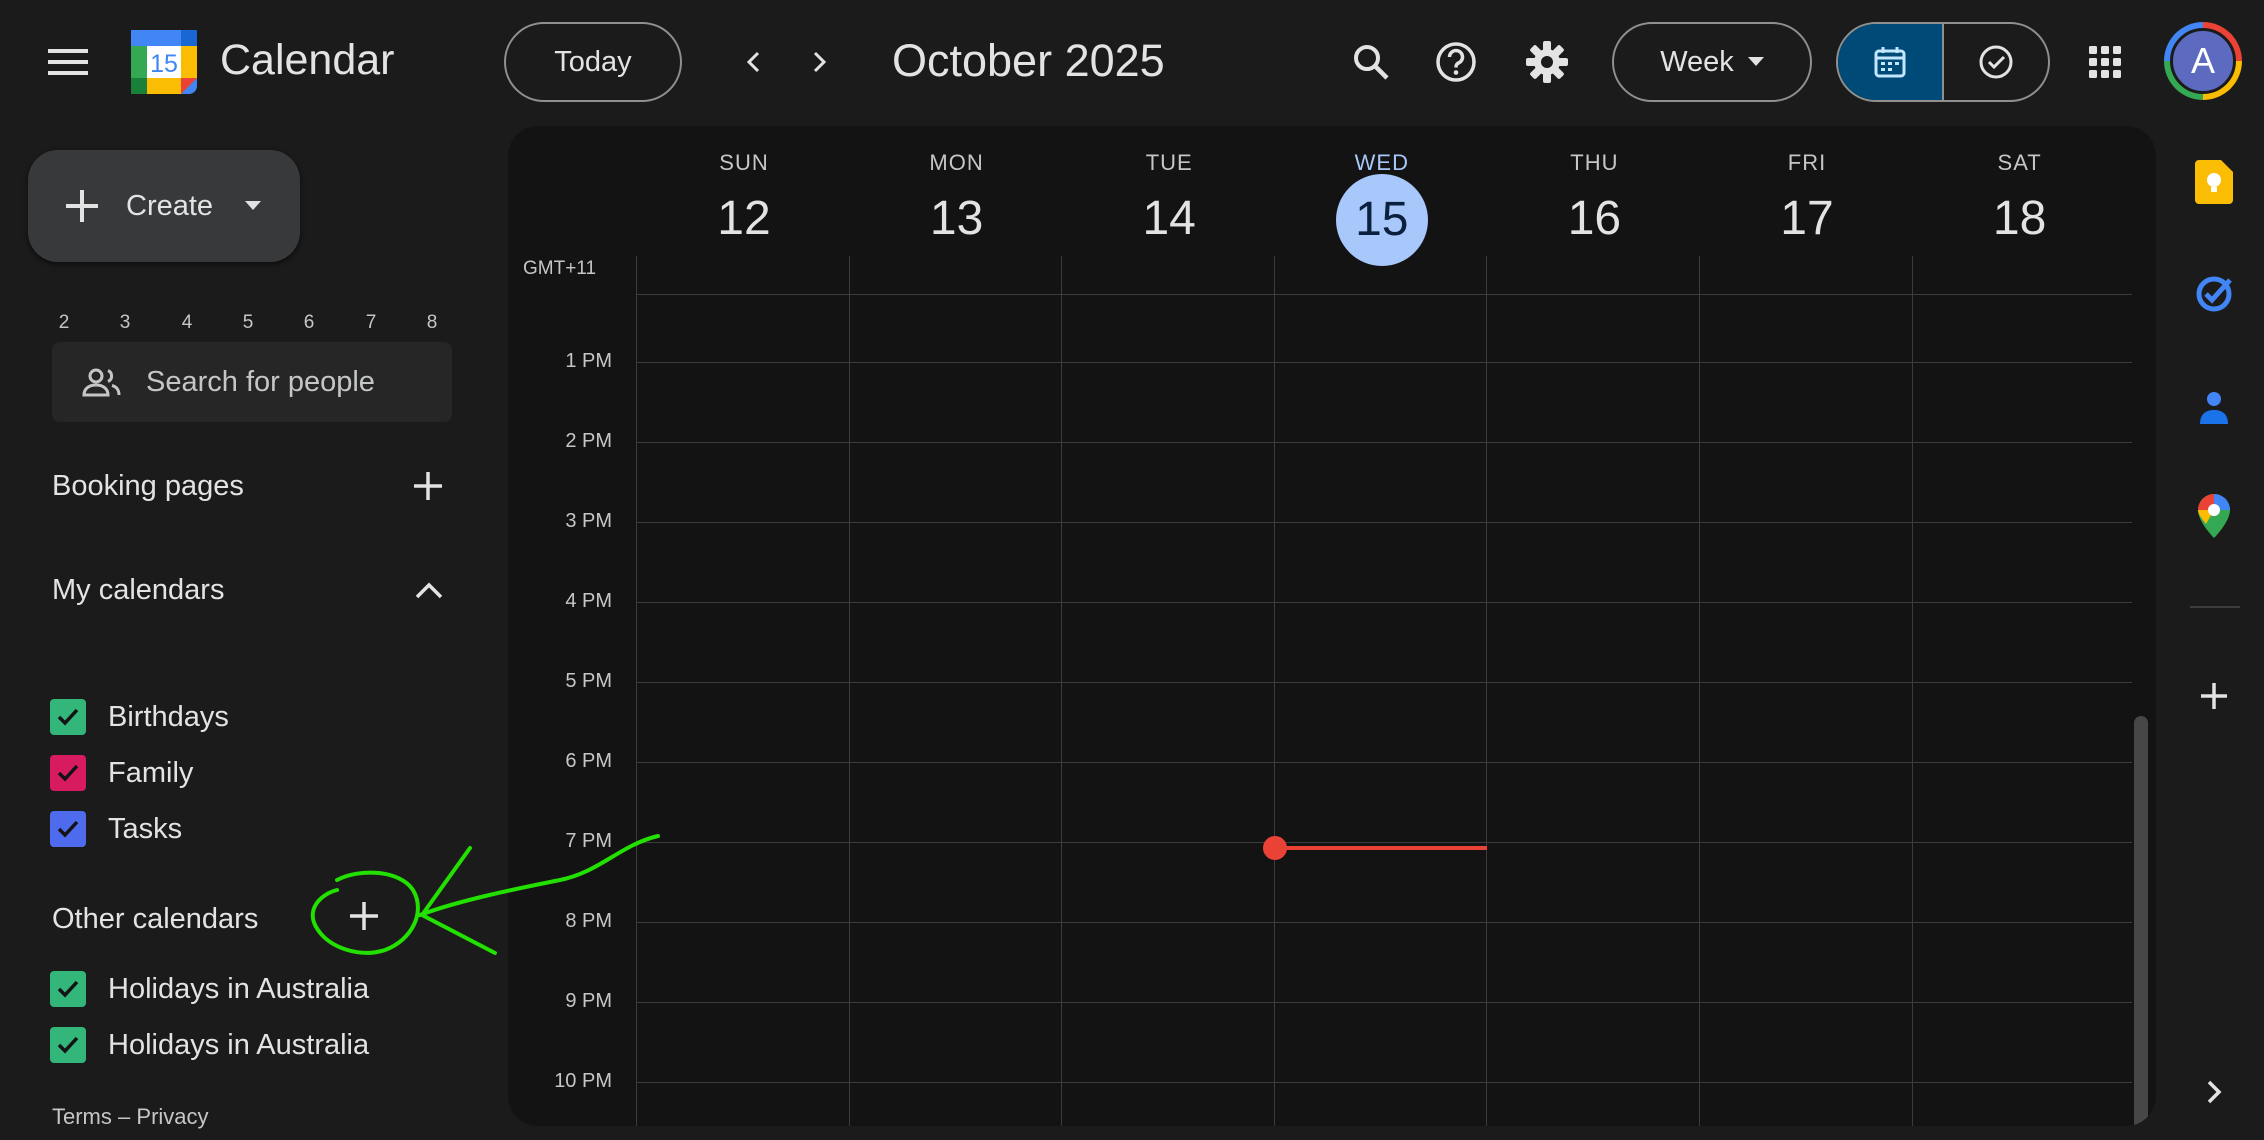  Describe the element at coordinates (2019, 162) in the screenshot. I see `day-of-week-label: SAT` at that location.